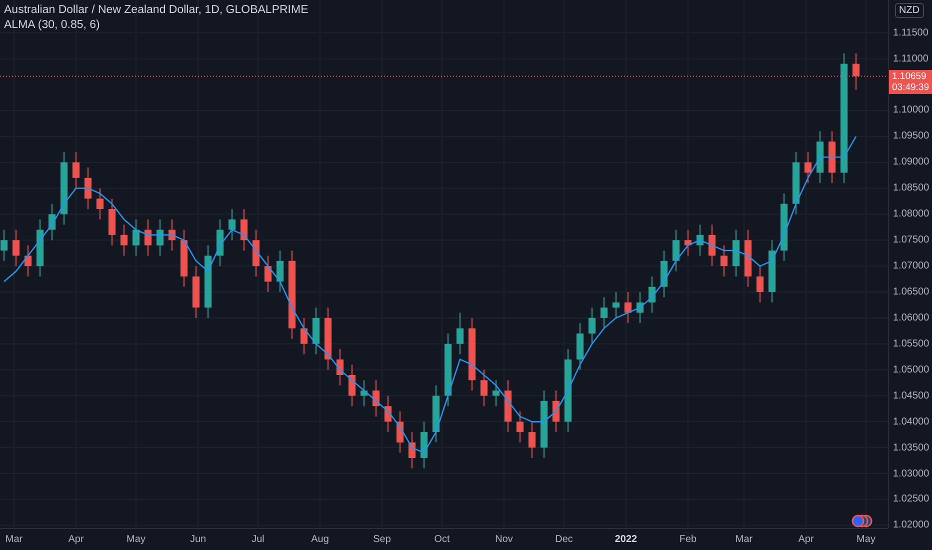 The height and width of the screenshot is (550, 932). What do you see at coordinates (198, 539) in the screenshot?
I see `time-axis-label: Jun` at bounding box center [198, 539].